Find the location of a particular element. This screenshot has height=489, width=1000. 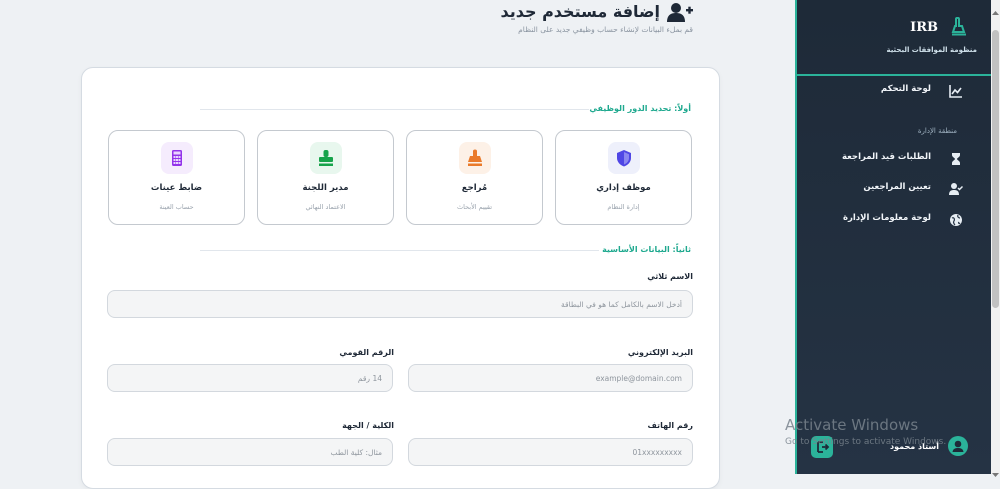

sidebar-item-label: الطلبات قيد المراجعة is located at coordinates (886, 157).